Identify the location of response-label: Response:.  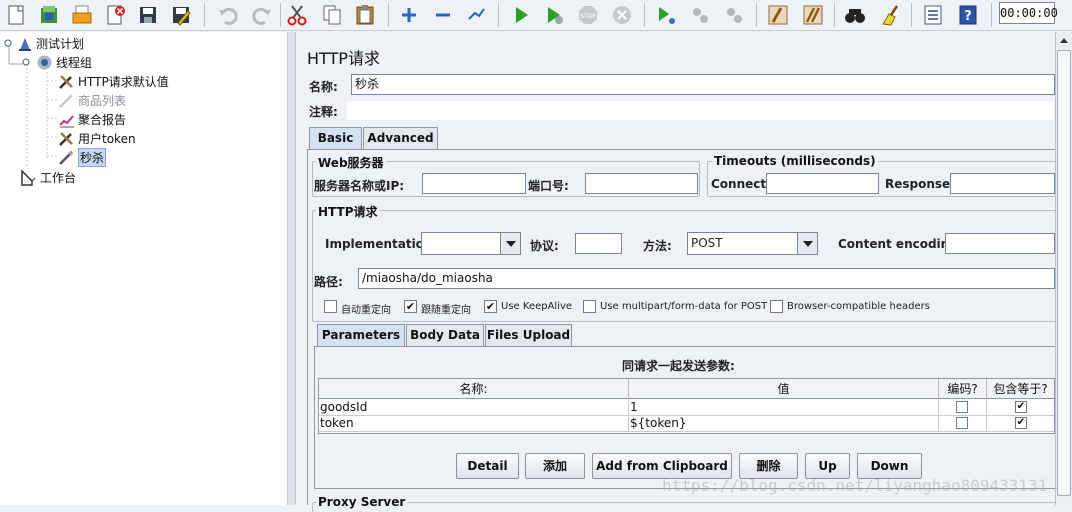
(920, 184).